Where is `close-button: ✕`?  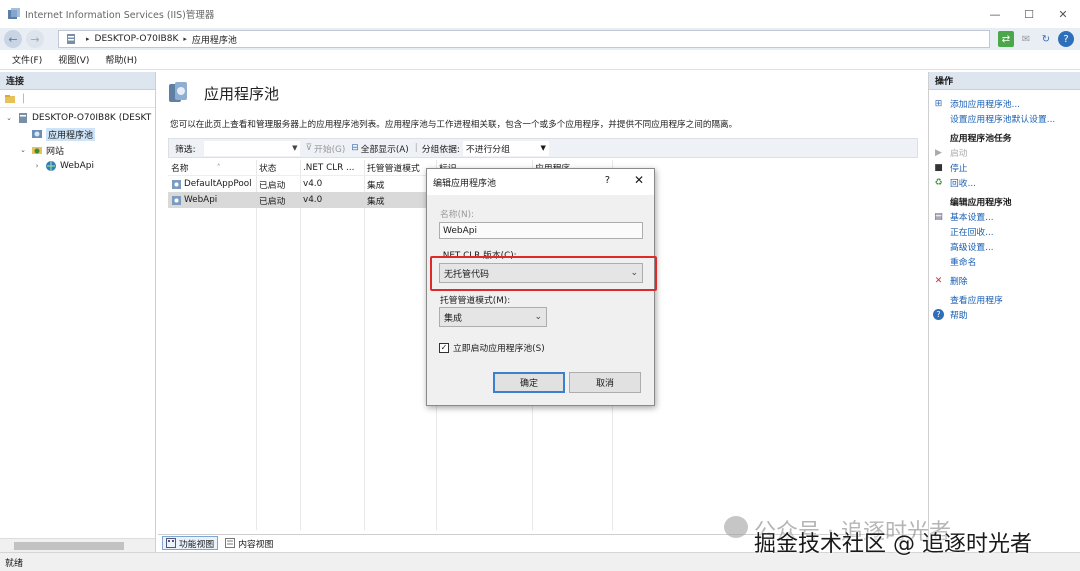 close-button: ✕ is located at coordinates (1063, 14).